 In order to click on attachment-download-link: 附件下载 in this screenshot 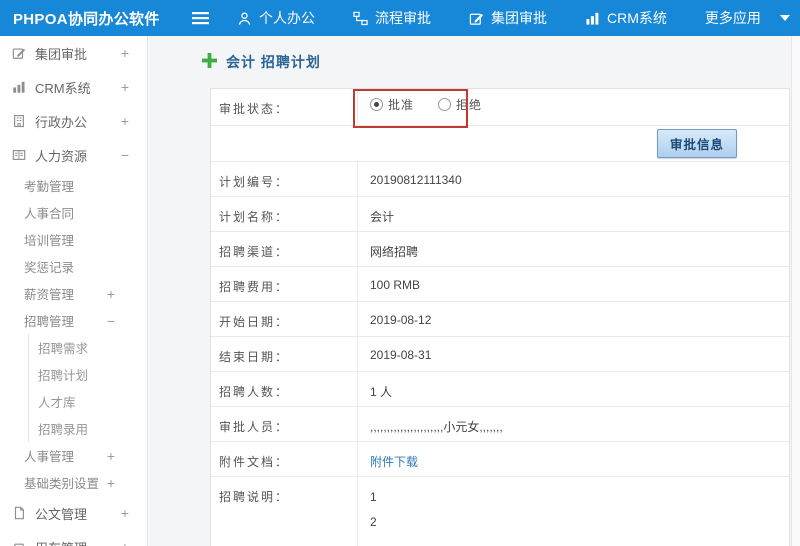, I will do `click(394, 462)`.